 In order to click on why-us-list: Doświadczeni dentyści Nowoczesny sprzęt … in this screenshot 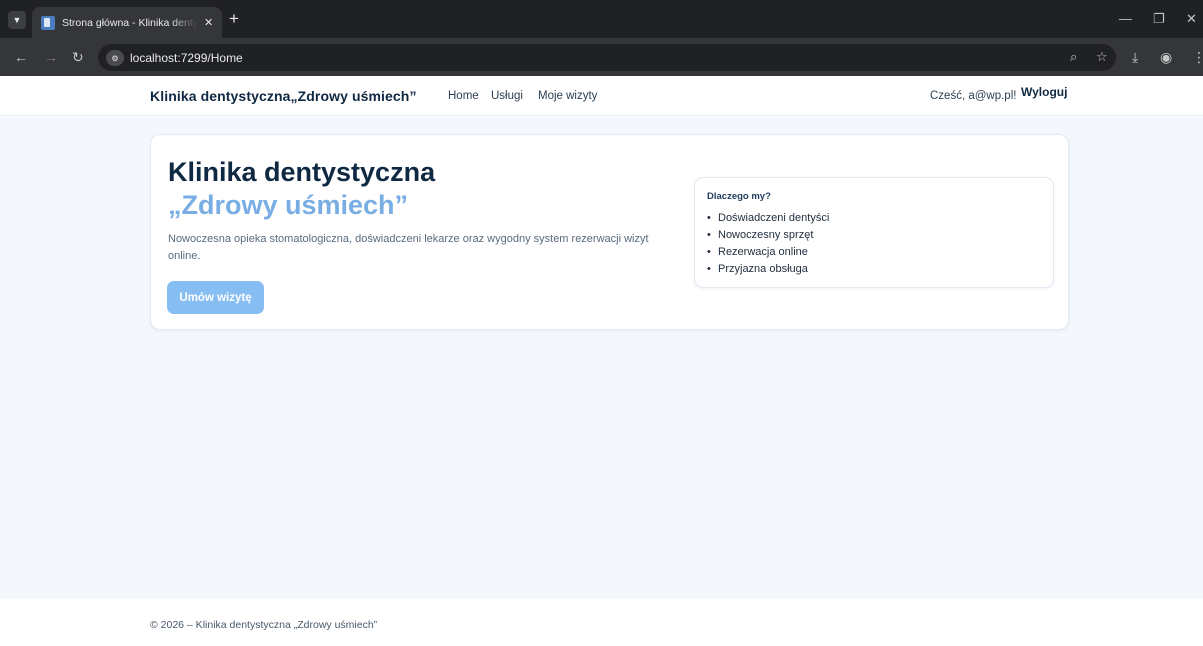, I will do `click(768, 244)`.